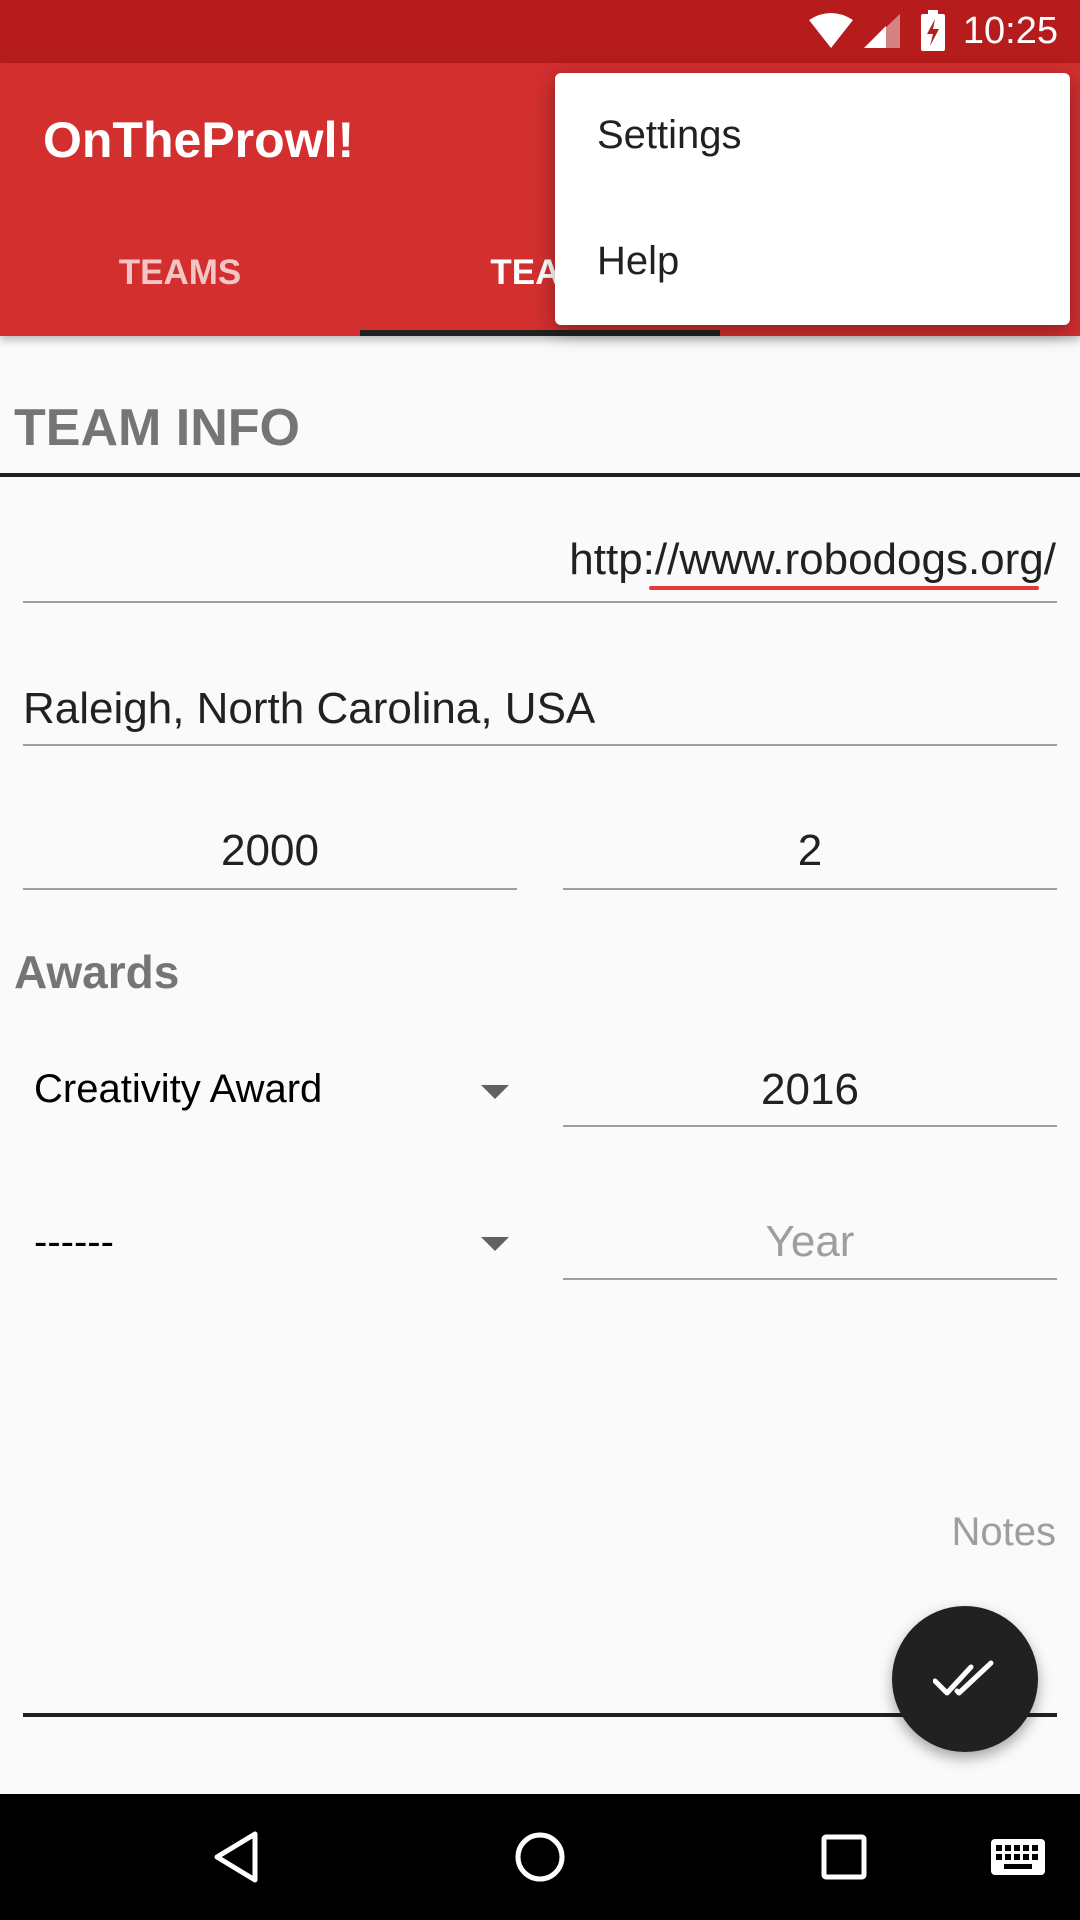 This screenshot has height=1920, width=1080. What do you see at coordinates (74, 1242) in the screenshot?
I see `award-spinner: ------` at bounding box center [74, 1242].